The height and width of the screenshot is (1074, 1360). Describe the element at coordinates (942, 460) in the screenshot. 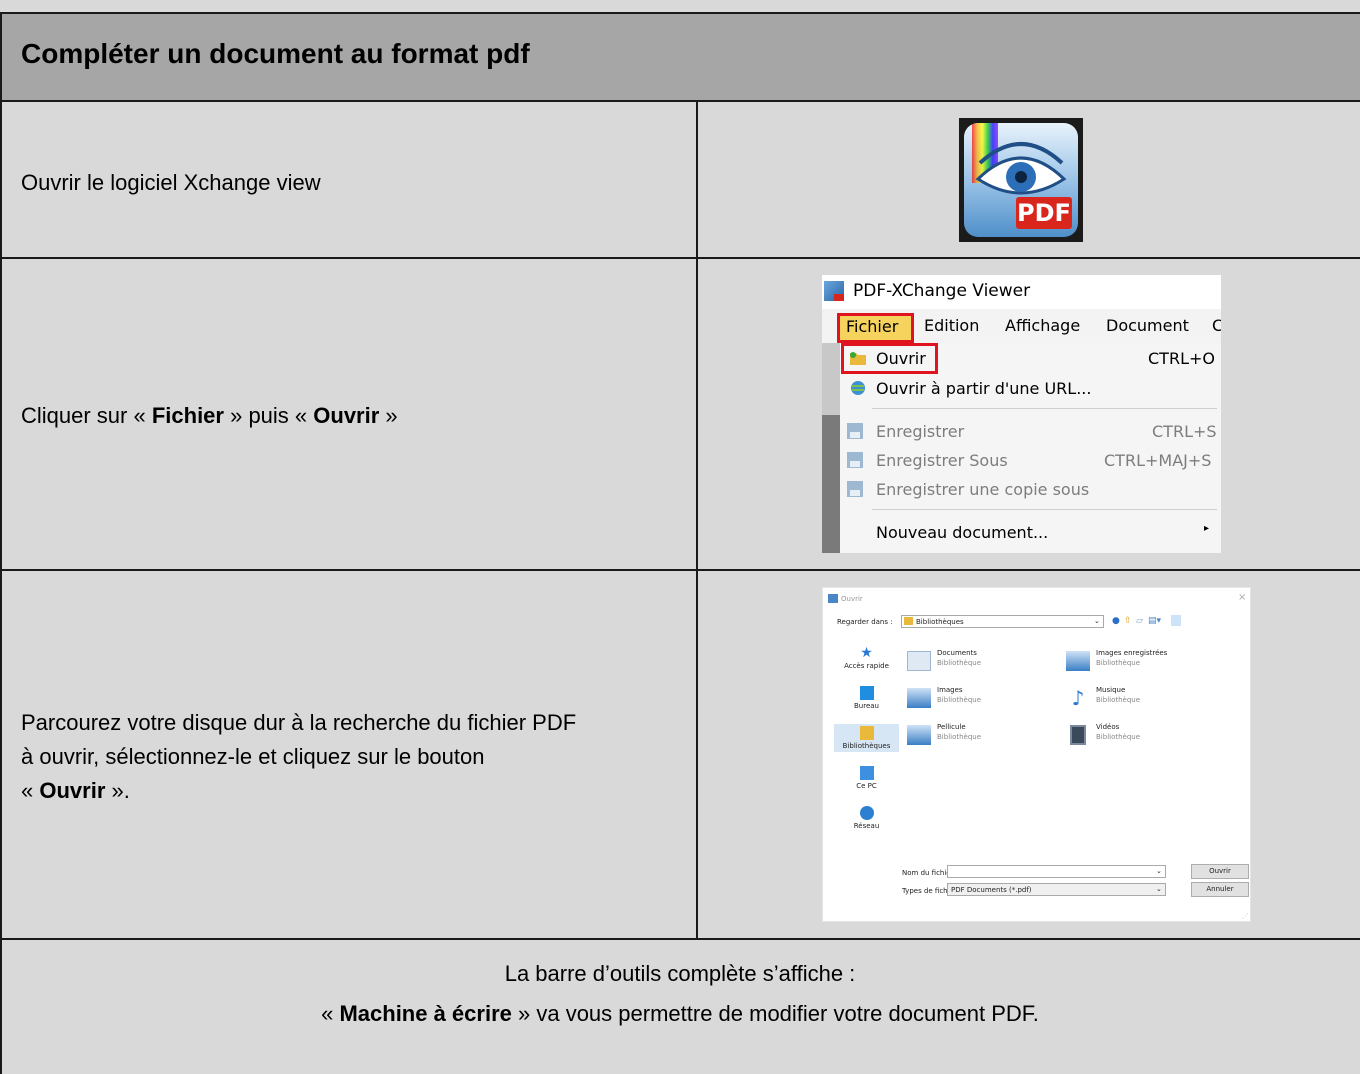

I see `menu-item-enregistrer-sous: Enregistrer Sous` at that location.